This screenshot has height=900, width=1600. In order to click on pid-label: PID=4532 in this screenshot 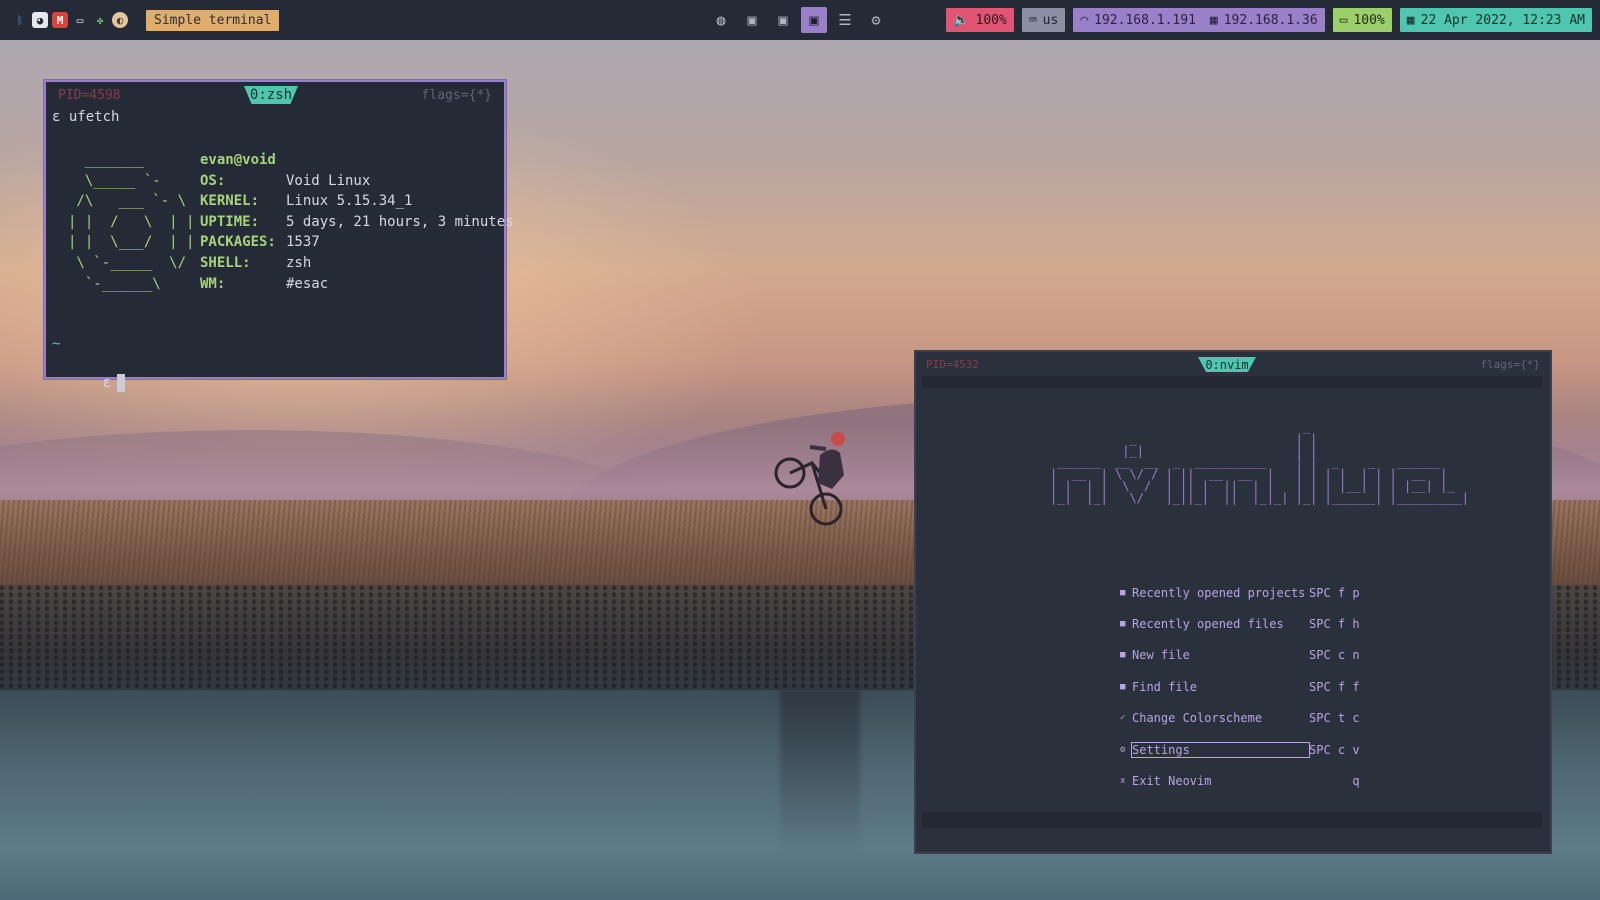, I will do `click(952, 364)`.